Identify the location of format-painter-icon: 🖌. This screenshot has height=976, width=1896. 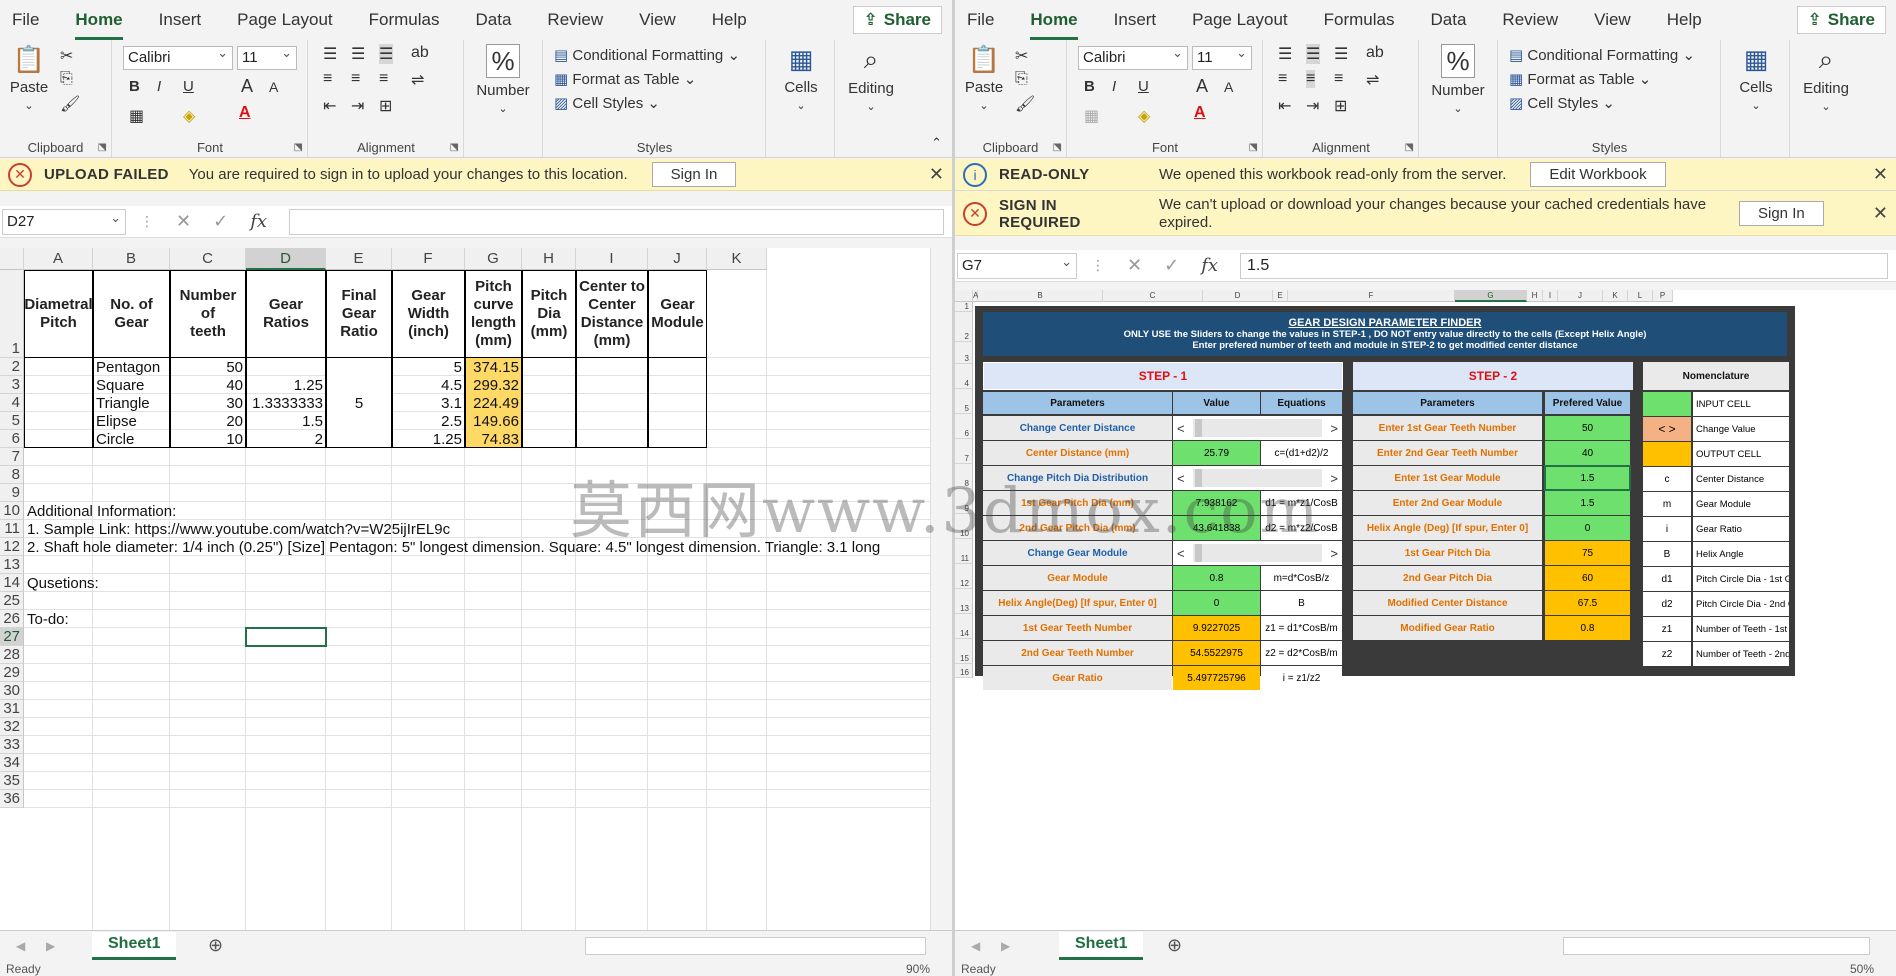
(1025, 104).